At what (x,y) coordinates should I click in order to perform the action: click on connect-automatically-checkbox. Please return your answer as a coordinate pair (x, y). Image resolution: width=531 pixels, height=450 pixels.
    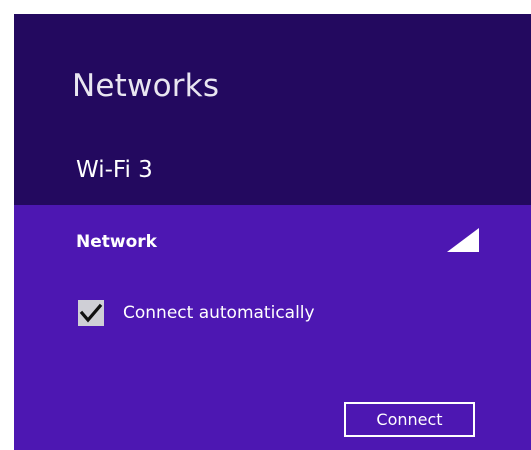
    Looking at the image, I should click on (91, 313).